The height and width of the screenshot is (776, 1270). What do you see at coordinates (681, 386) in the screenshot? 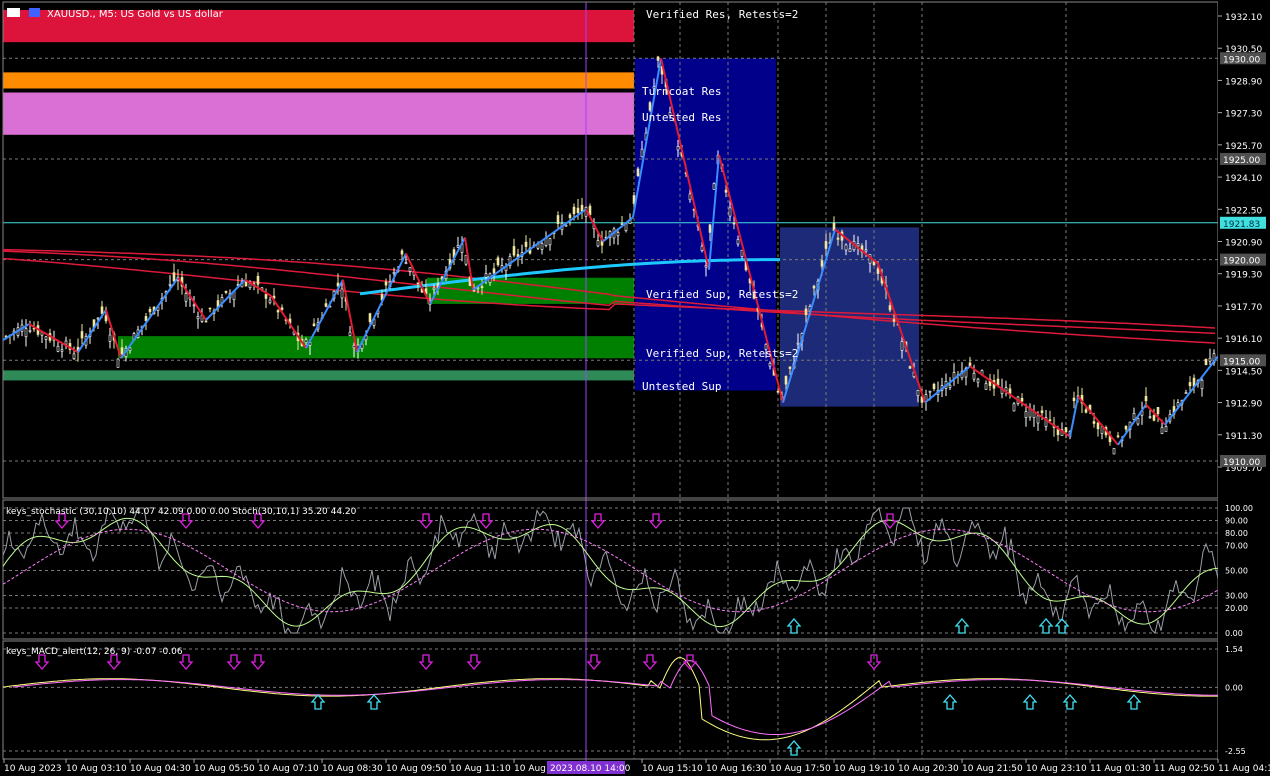
I see `zone-label: Untested Sup` at bounding box center [681, 386].